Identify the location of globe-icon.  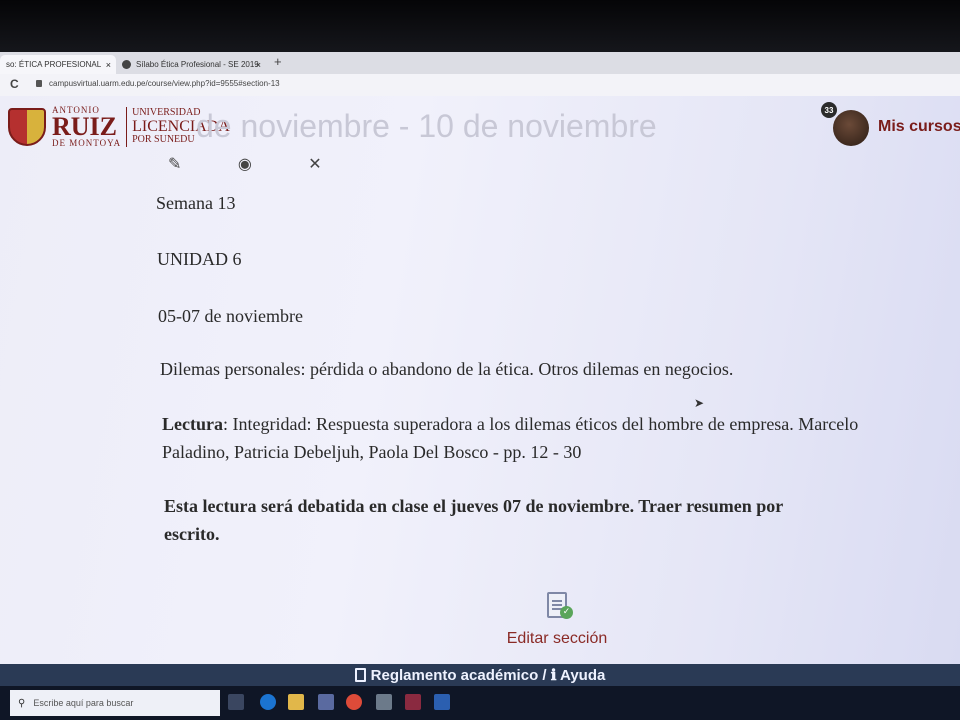
(126, 64).